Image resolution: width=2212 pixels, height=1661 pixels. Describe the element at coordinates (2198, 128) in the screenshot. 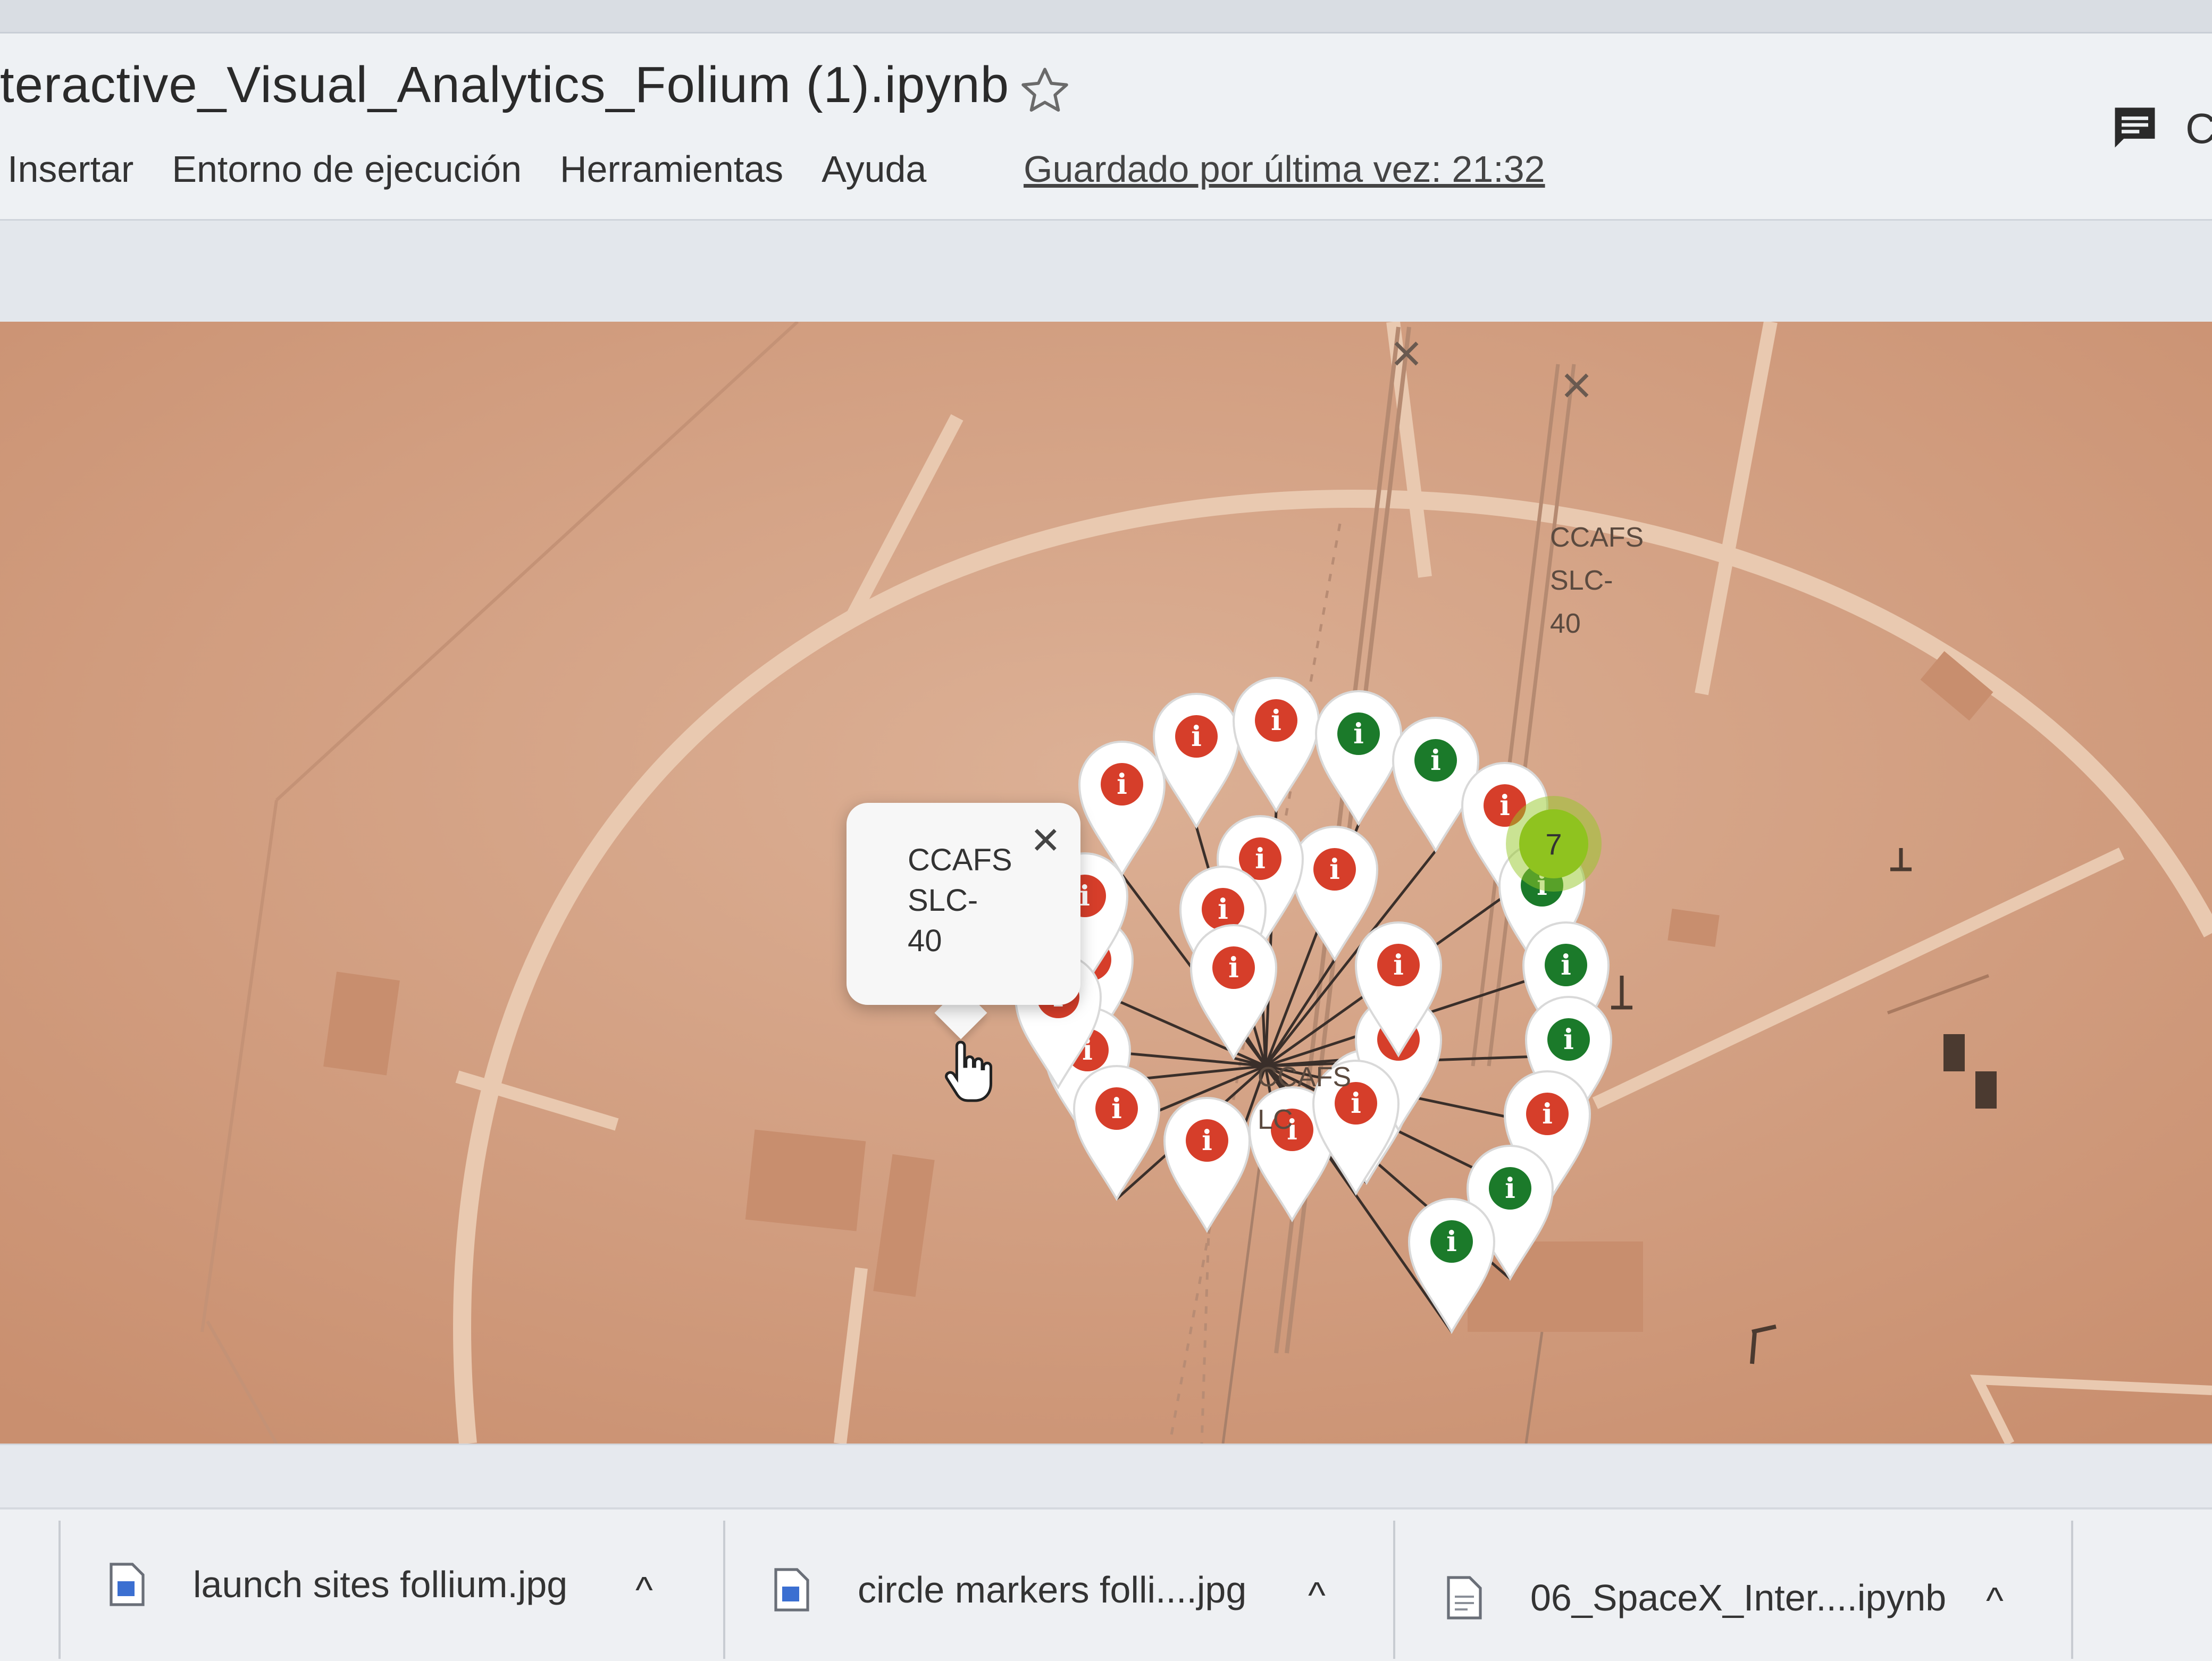

I see `comment-button-label: C` at that location.